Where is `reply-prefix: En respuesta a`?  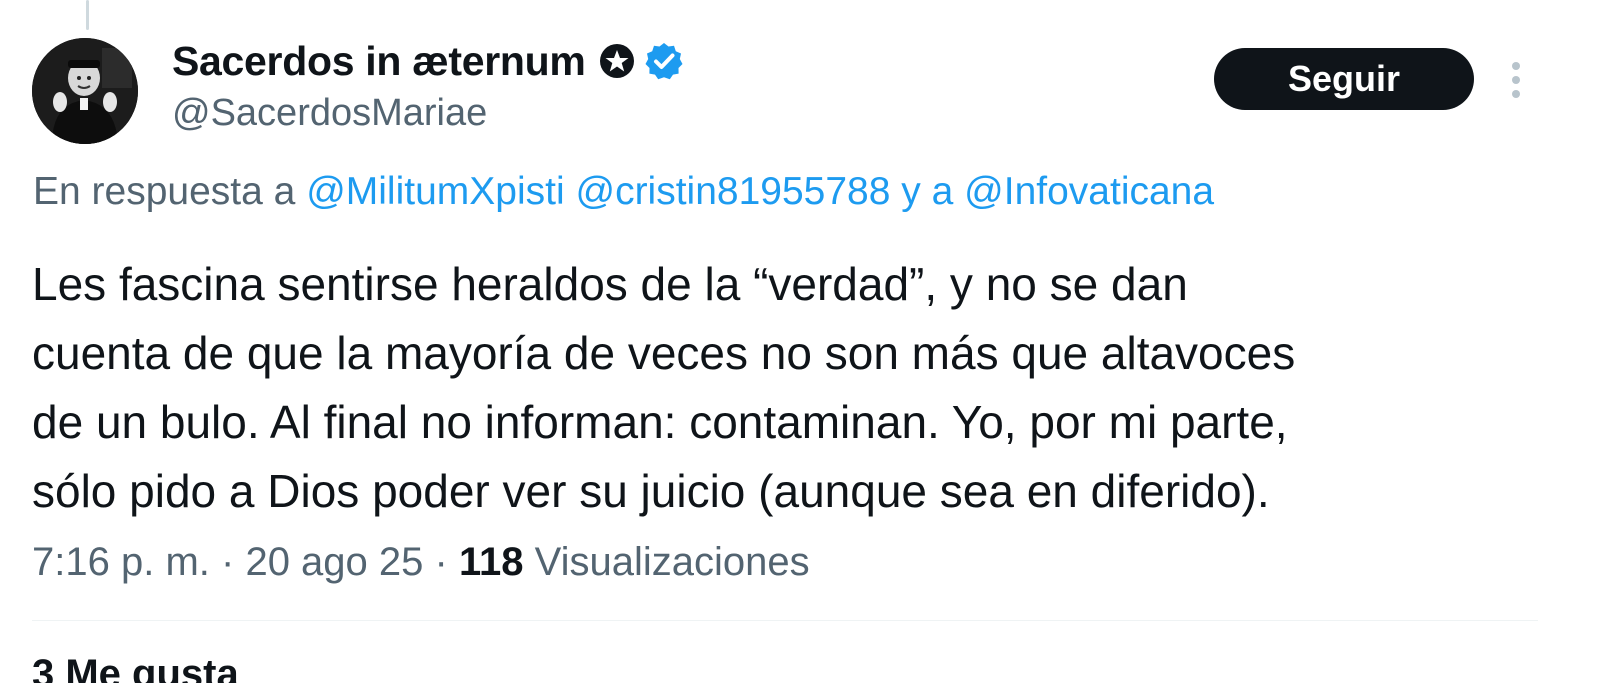
reply-prefix: En respuesta a is located at coordinates (164, 191).